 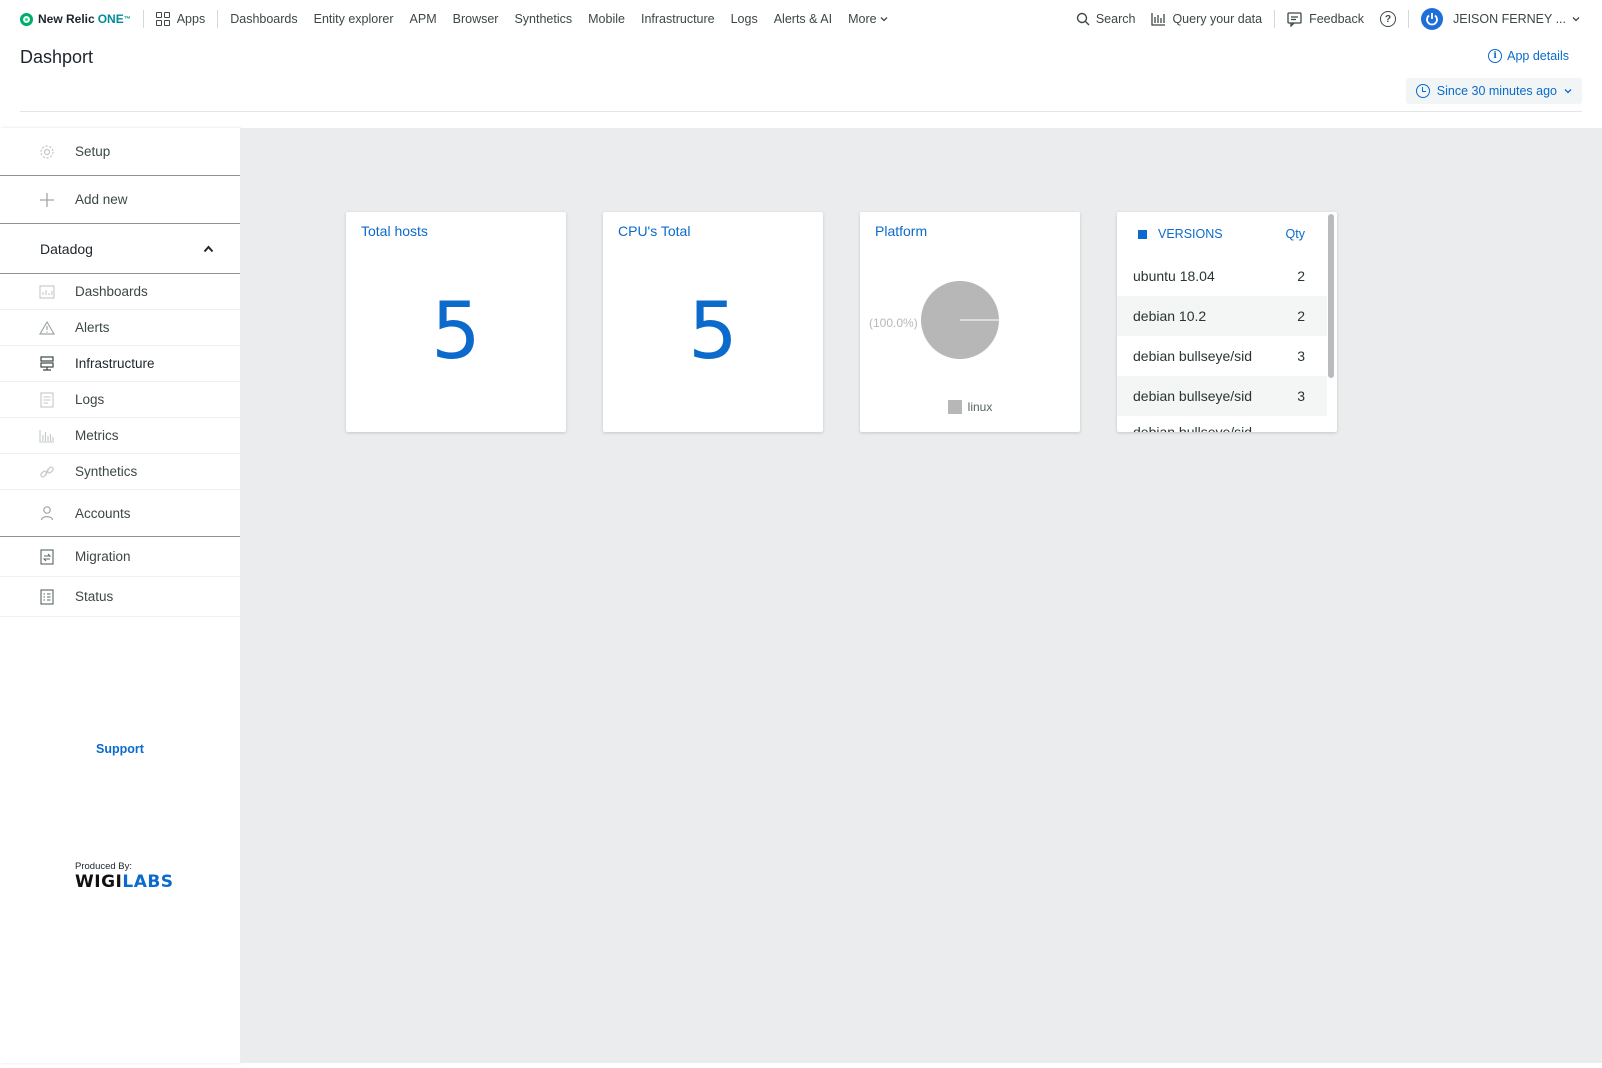 What do you see at coordinates (47, 596) in the screenshot?
I see `status-icon` at bounding box center [47, 596].